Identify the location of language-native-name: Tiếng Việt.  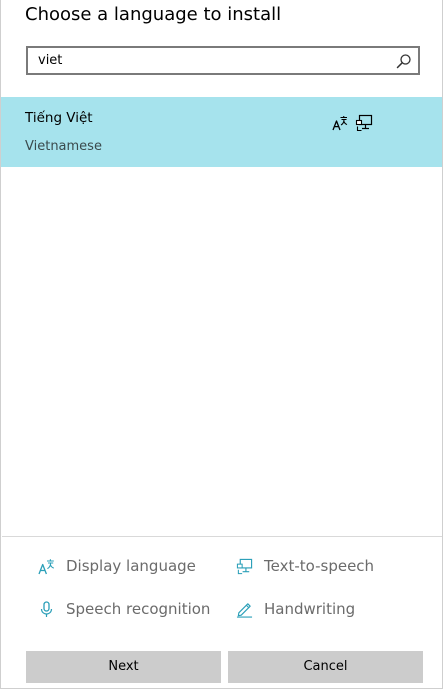
(59, 118).